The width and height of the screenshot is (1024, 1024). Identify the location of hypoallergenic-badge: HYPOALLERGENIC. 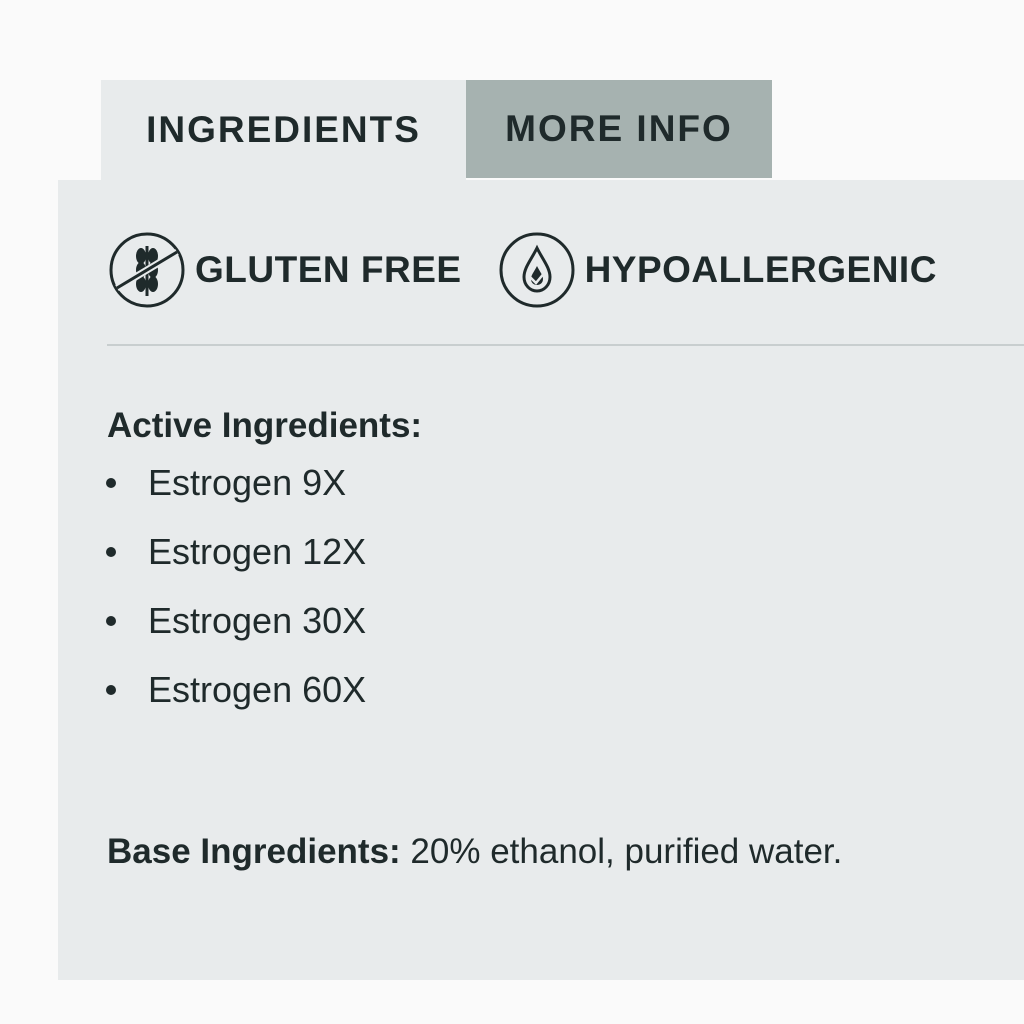
(717, 270).